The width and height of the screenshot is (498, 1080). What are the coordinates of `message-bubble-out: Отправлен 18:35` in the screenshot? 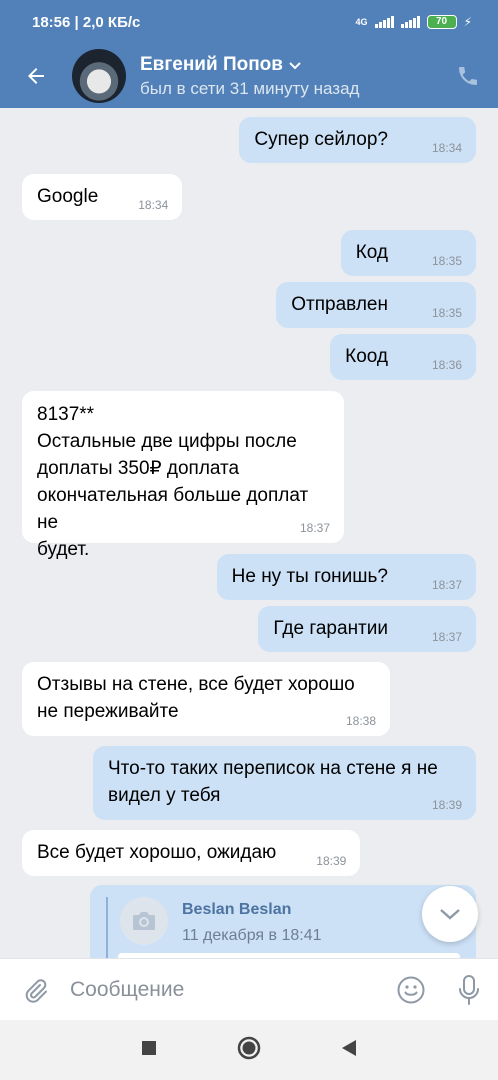 It's located at (376, 305).